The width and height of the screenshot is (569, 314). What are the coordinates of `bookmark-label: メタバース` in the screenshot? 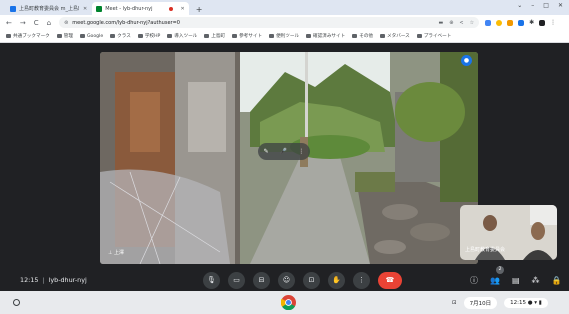 It's located at (398, 36).